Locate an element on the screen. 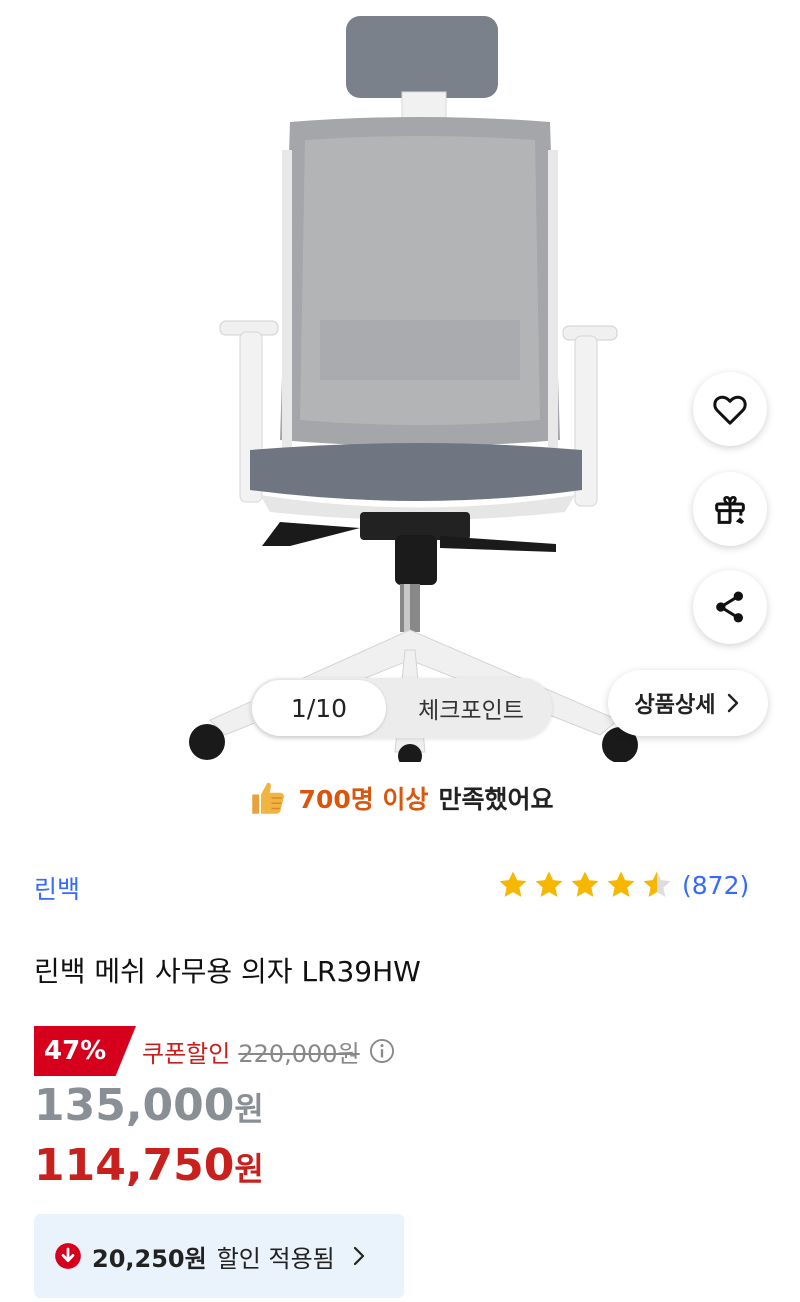  share-icon is located at coordinates (729, 607).